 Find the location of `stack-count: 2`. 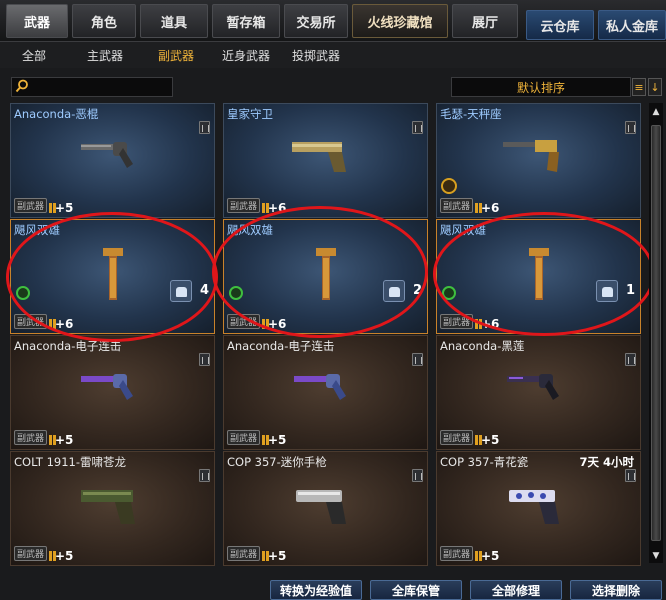

stack-count: 2 is located at coordinates (417, 290).